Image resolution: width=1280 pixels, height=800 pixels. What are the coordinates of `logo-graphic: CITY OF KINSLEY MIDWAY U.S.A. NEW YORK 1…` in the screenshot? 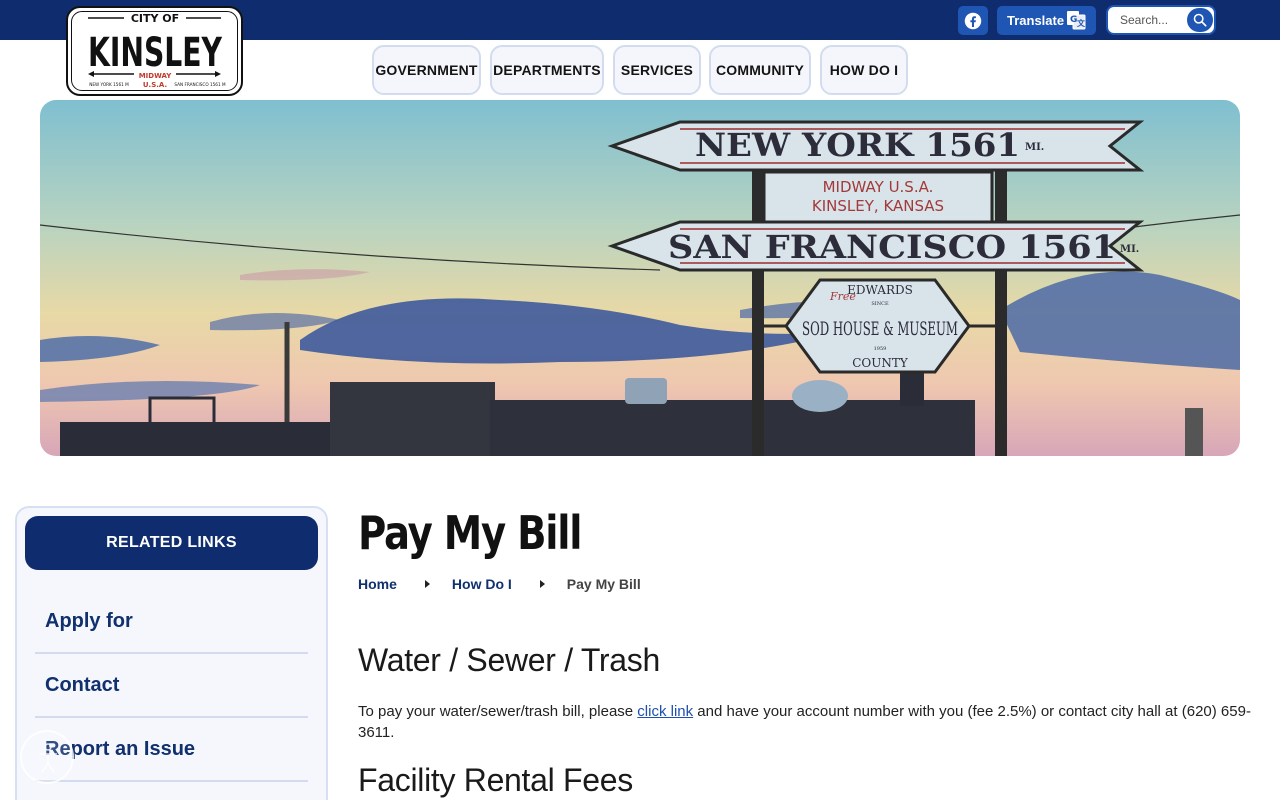 It's located at (157, 50).